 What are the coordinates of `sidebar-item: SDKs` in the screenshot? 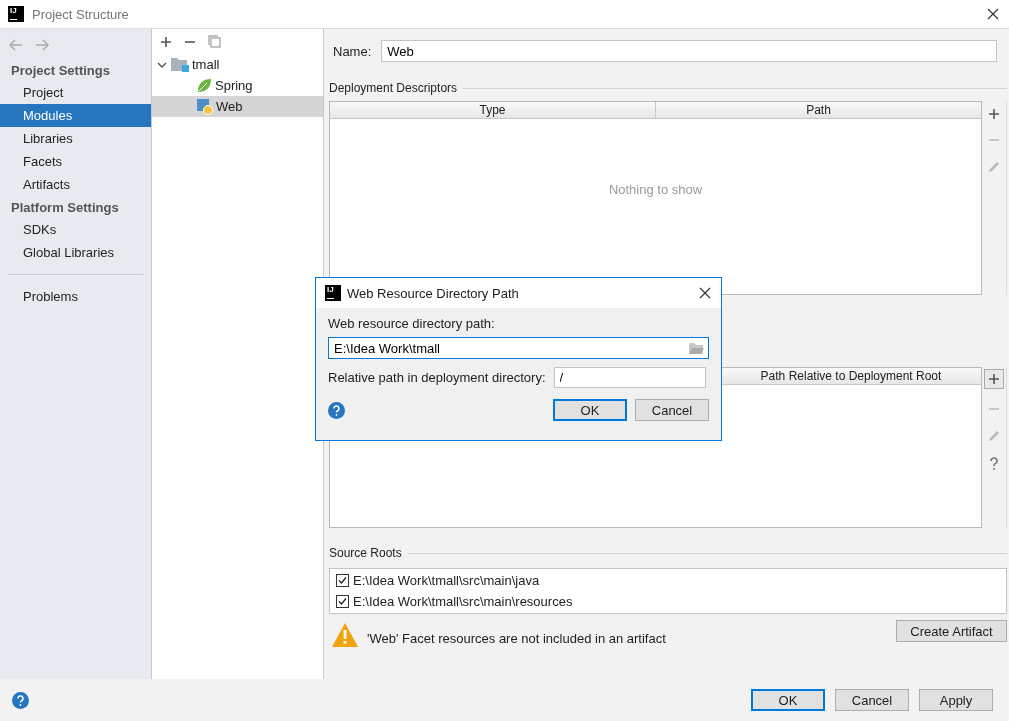 It's located at (75, 229).